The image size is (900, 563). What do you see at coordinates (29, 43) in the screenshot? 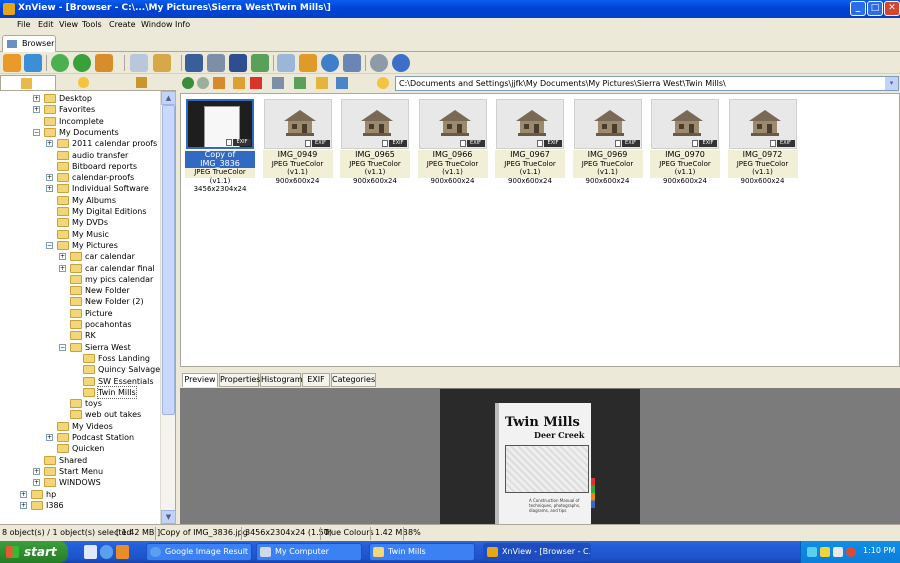
I see `tab-browser: Browser` at bounding box center [29, 43].